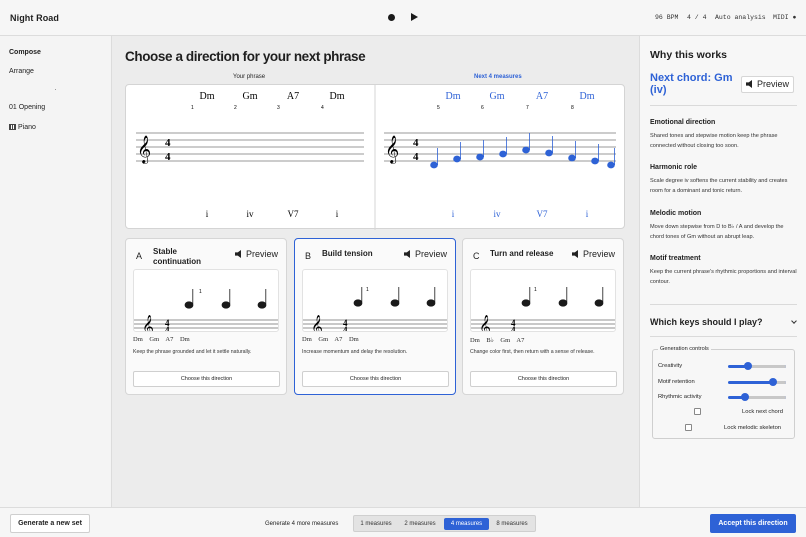 The width and height of the screenshot is (806, 537). I want to click on sidebar: Compose Arrange 01 Opening Piano, so click(56, 271).